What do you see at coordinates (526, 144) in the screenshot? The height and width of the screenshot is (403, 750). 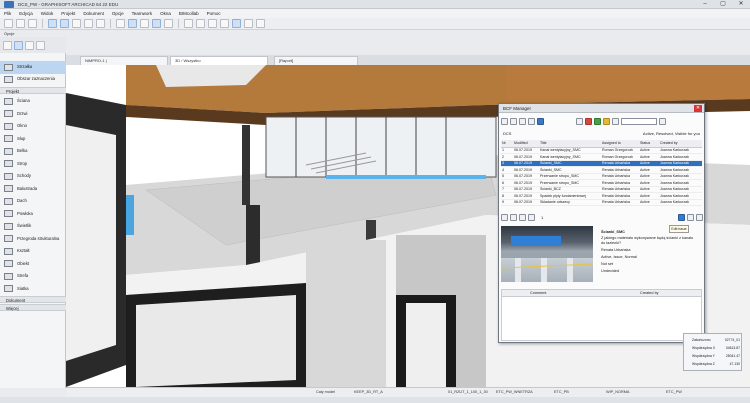 I see `col-modified: Modified` at bounding box center [526, 144].